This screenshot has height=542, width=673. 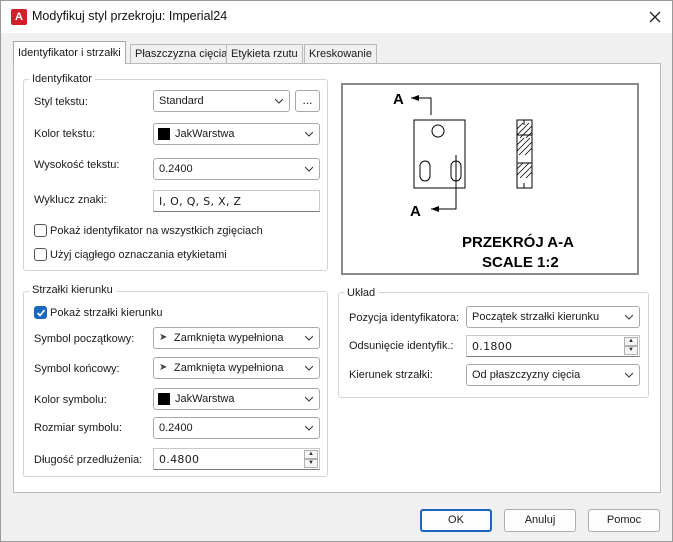 What do you see at coordinates (229, 368) in the screenshot?
I see `end-symbol-value: Zamknięta wypełniona` at bounding box center [229, 368].